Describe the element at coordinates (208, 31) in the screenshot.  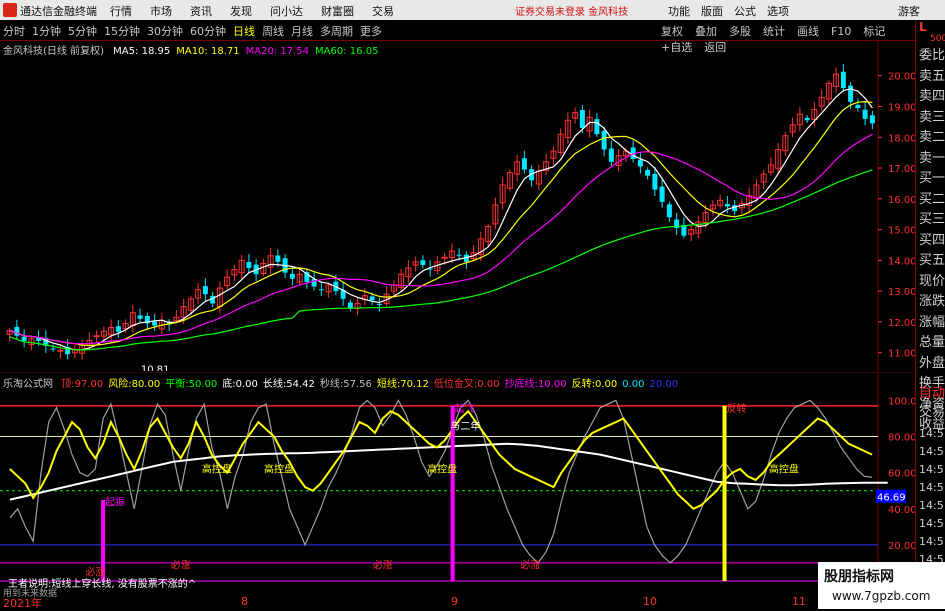
I see `period-tab: 60分钟` at that location.